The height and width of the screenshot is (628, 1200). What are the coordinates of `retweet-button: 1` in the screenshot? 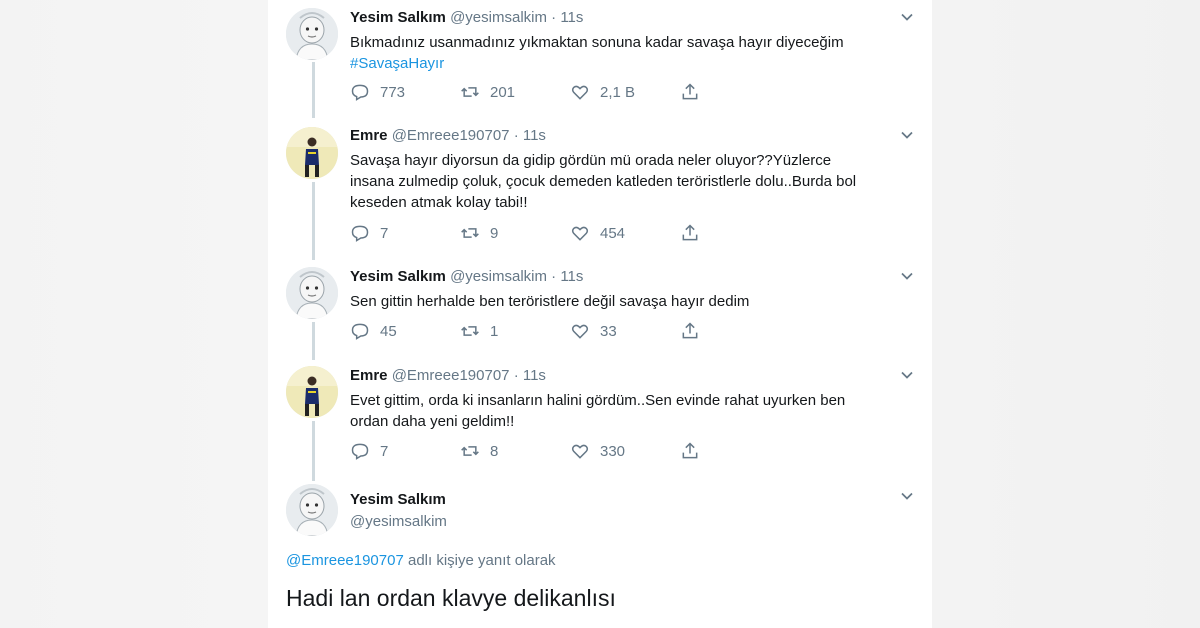 It's located at (515, 331).